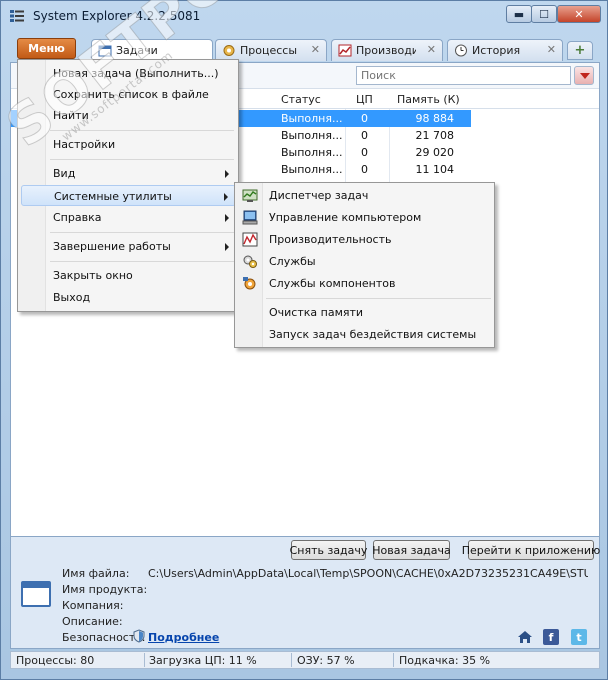  Describe the element at coordinates (435, 135) in the screenshot. I see `row-memory: 21 708` at that location.